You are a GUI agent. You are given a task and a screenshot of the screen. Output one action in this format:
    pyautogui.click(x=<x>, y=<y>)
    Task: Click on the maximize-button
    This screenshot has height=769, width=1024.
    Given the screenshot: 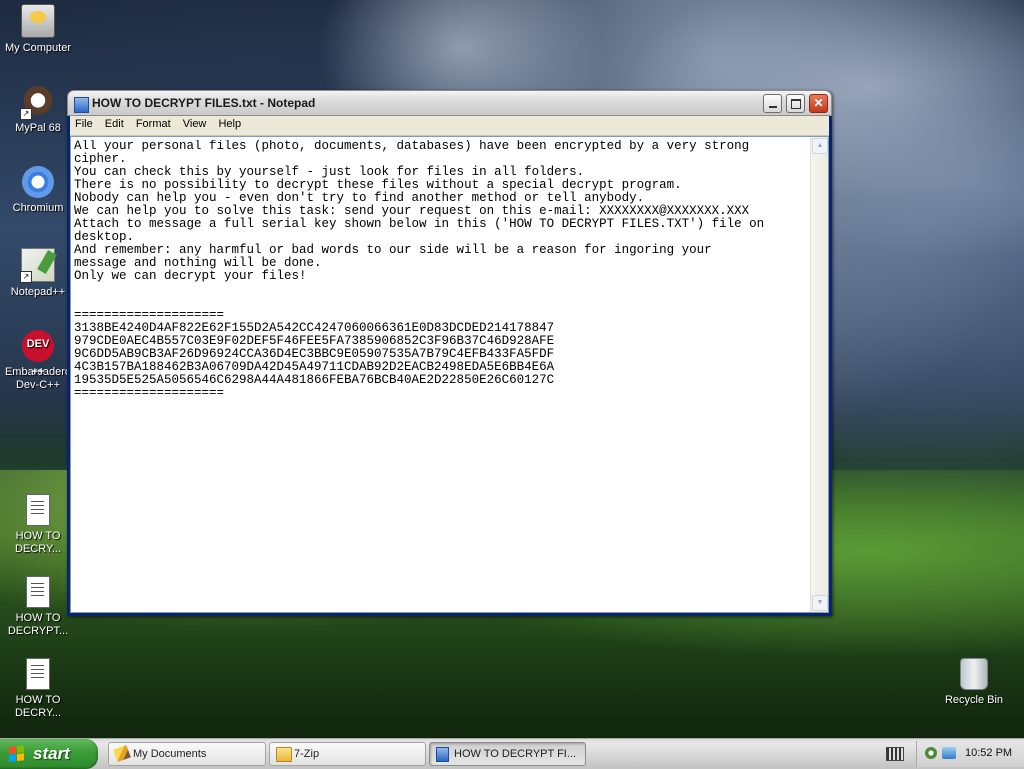 What is the action you would take?
    pyautogui.click(x=795, y=103)
    